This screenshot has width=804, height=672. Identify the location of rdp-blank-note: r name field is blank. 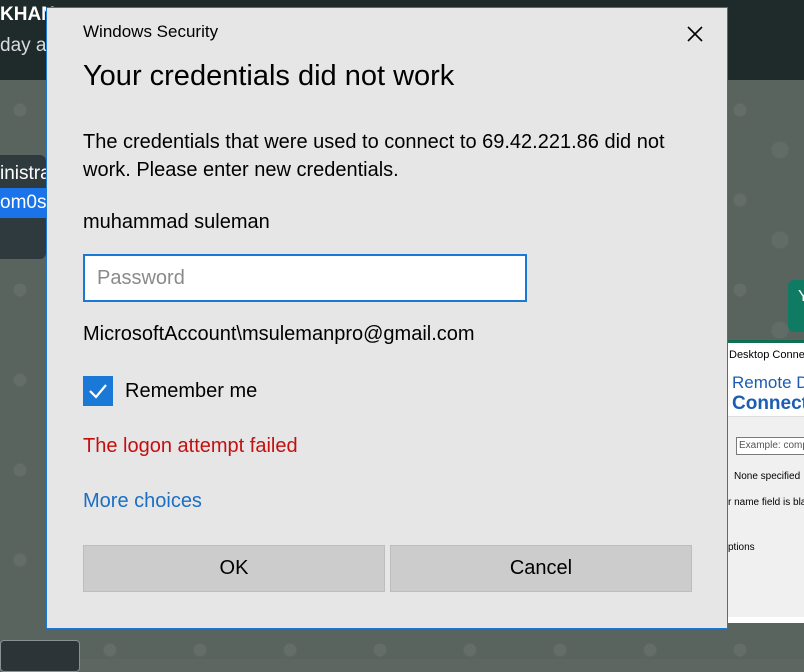
(766, 502).